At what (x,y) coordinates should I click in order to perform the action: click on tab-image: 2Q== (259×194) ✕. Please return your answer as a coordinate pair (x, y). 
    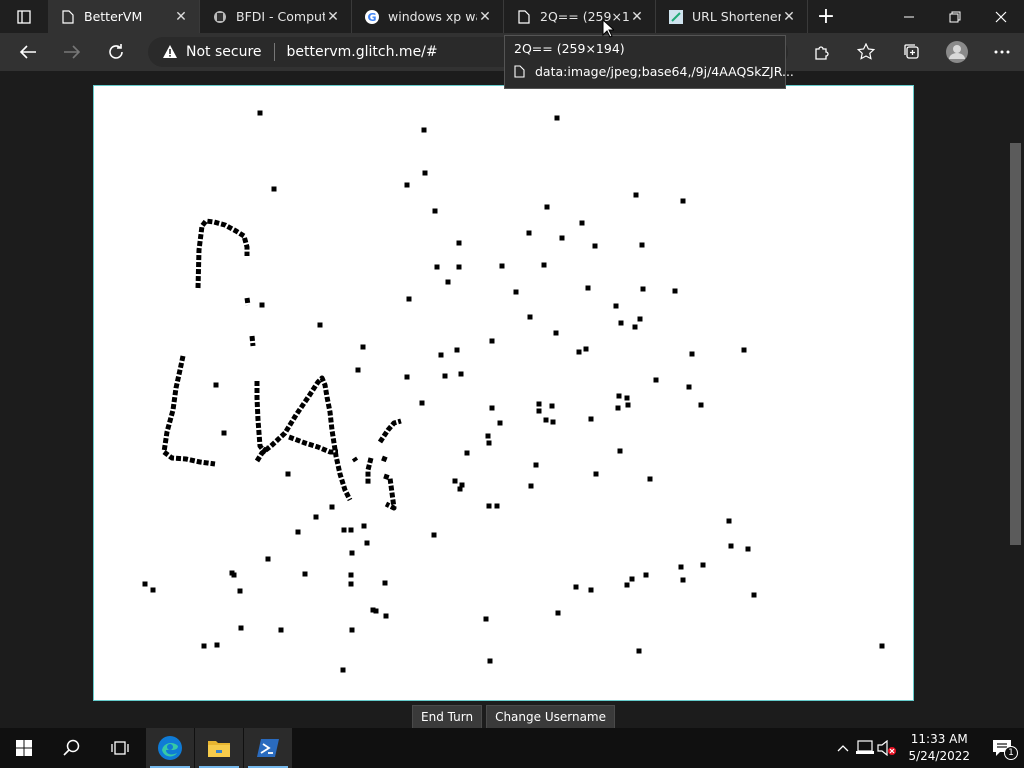
    Looking at the image, I should click on (580, 16).